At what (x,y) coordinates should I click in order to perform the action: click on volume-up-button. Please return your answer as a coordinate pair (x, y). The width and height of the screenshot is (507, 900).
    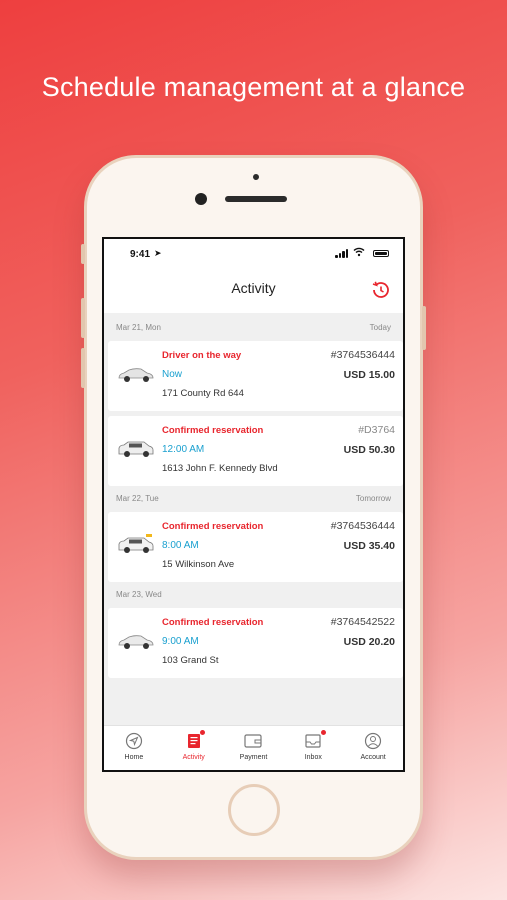
    Looking at the image, I should click on (83, 318).